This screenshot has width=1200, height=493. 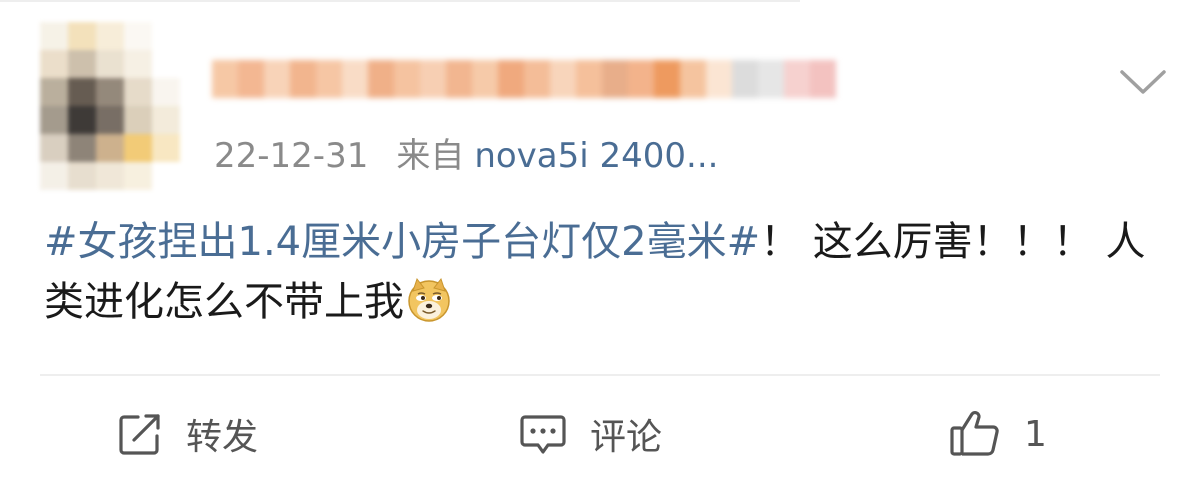 I want to click on share-square-icon, so click(x=140, y=434).